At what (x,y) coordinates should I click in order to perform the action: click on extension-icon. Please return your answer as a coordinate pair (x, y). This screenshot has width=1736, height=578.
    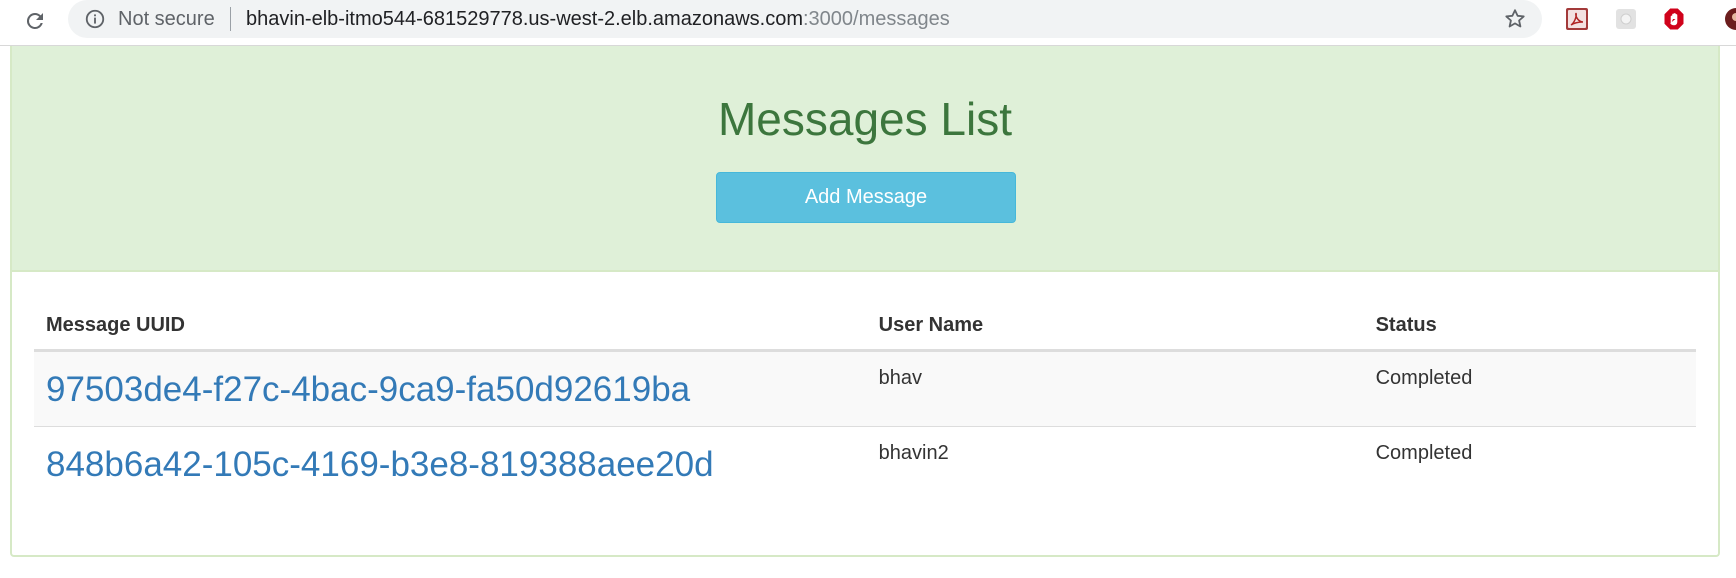
    Looking at the image, I should click on (1626, 19).